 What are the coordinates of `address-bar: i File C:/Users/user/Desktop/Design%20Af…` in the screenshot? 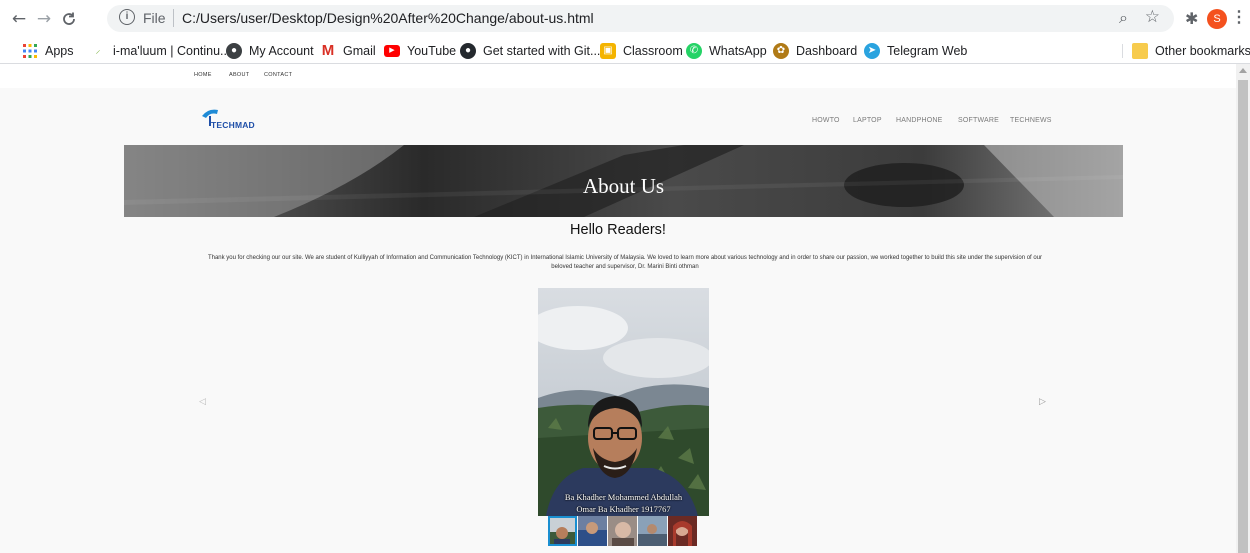 It's located at (640, 18).